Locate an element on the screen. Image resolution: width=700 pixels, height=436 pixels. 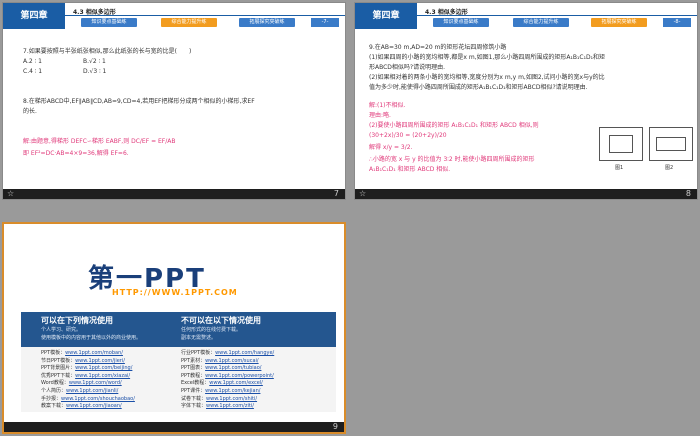
left-link-row: 优秀PPT下载：www.1ppt.com/xiazai/ is located at coordinates (85, 375).